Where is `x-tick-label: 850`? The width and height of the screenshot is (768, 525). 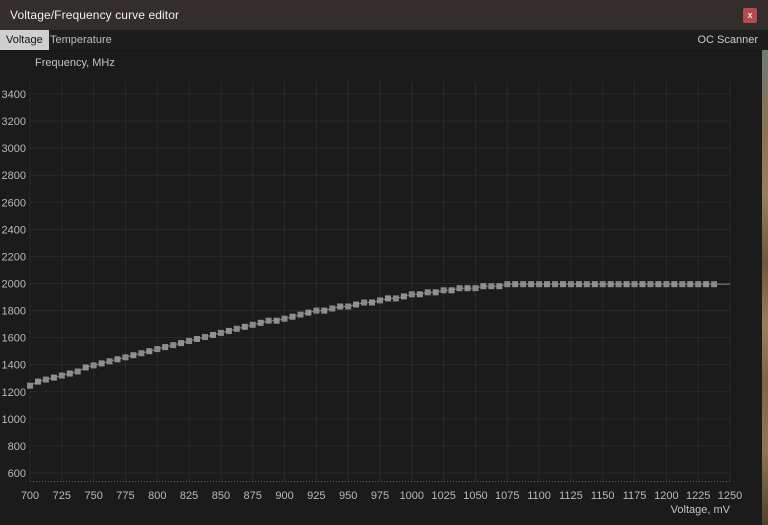 x-tick-label: 850 is located at coordinates (221, 496).